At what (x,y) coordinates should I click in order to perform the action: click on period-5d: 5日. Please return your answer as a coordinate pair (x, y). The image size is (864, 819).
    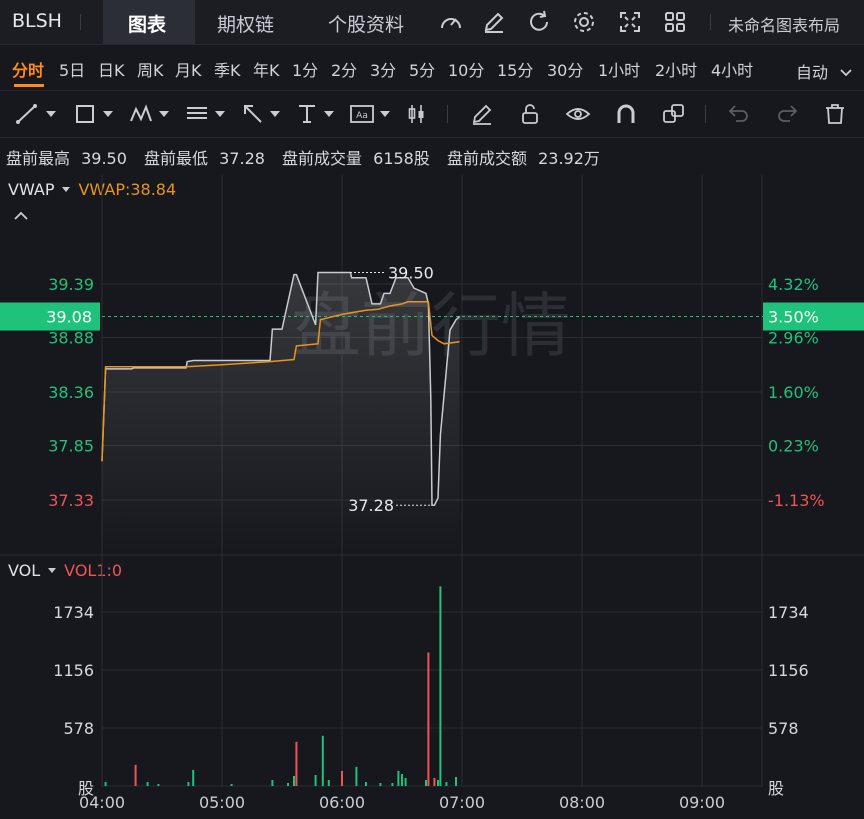
    Looking at the image, I should click on (72, 69).